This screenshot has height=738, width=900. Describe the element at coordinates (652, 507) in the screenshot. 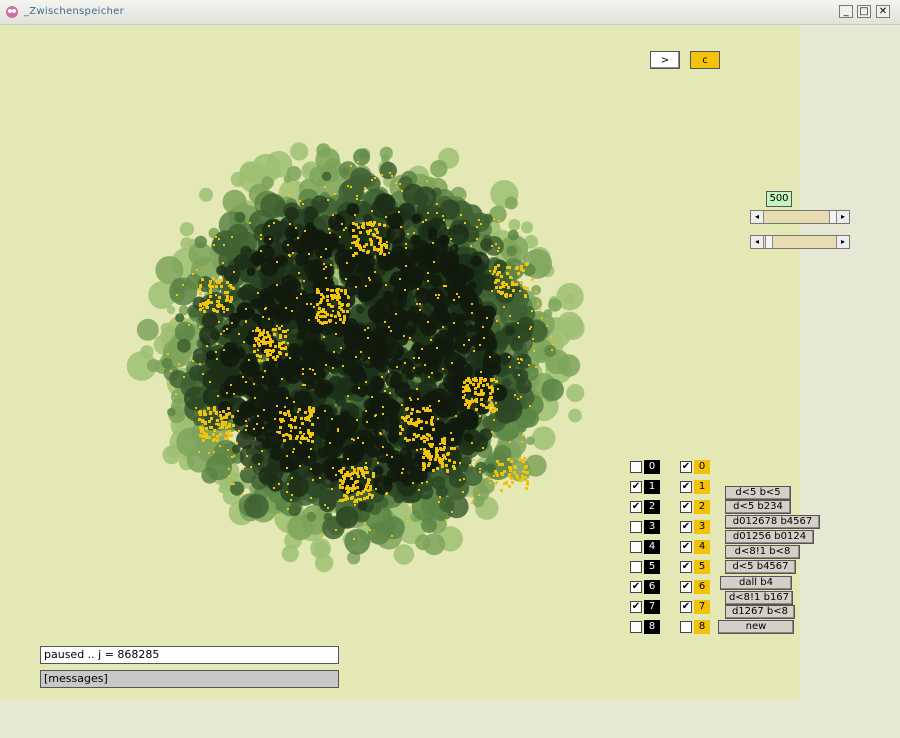

I see `survive-number-2: 2` at that location.